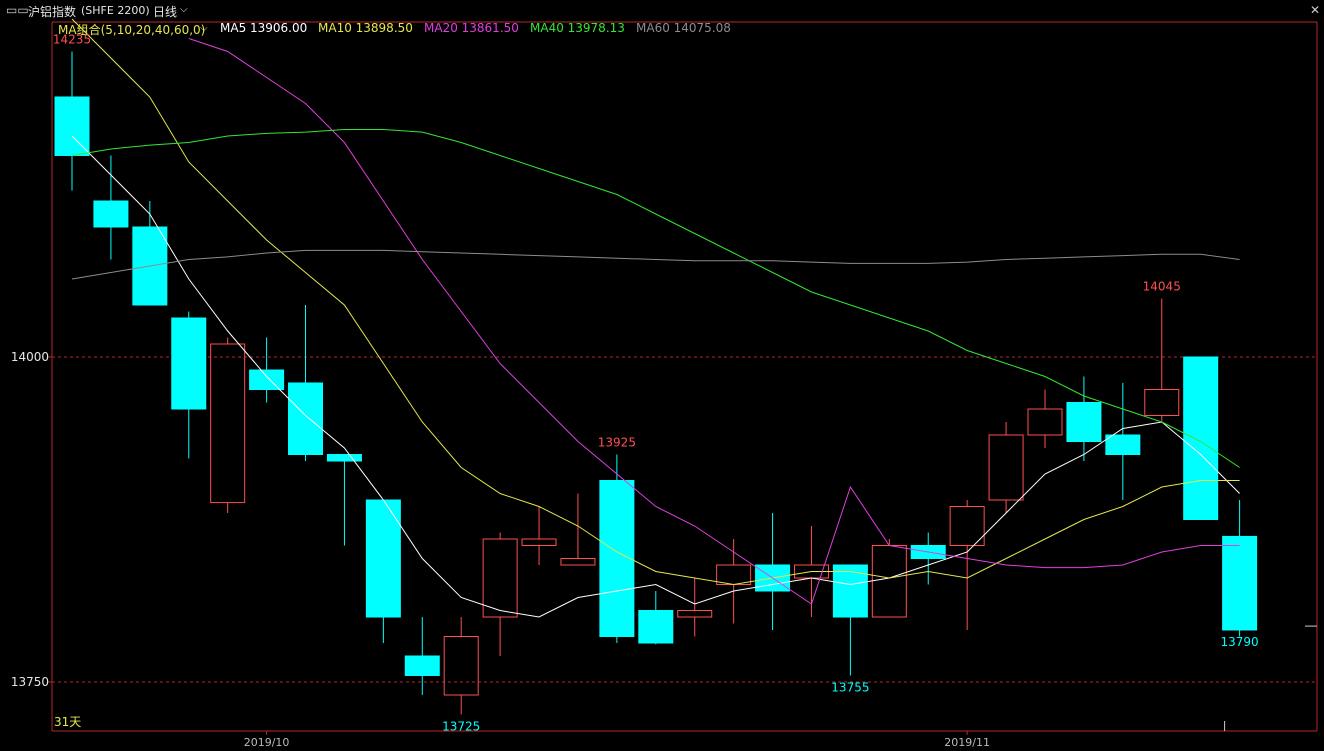  What do you see at coordinates (1240, 642) in the screenshot?
I see `low-price-label: 13790` at bounding box center [1240, 642].